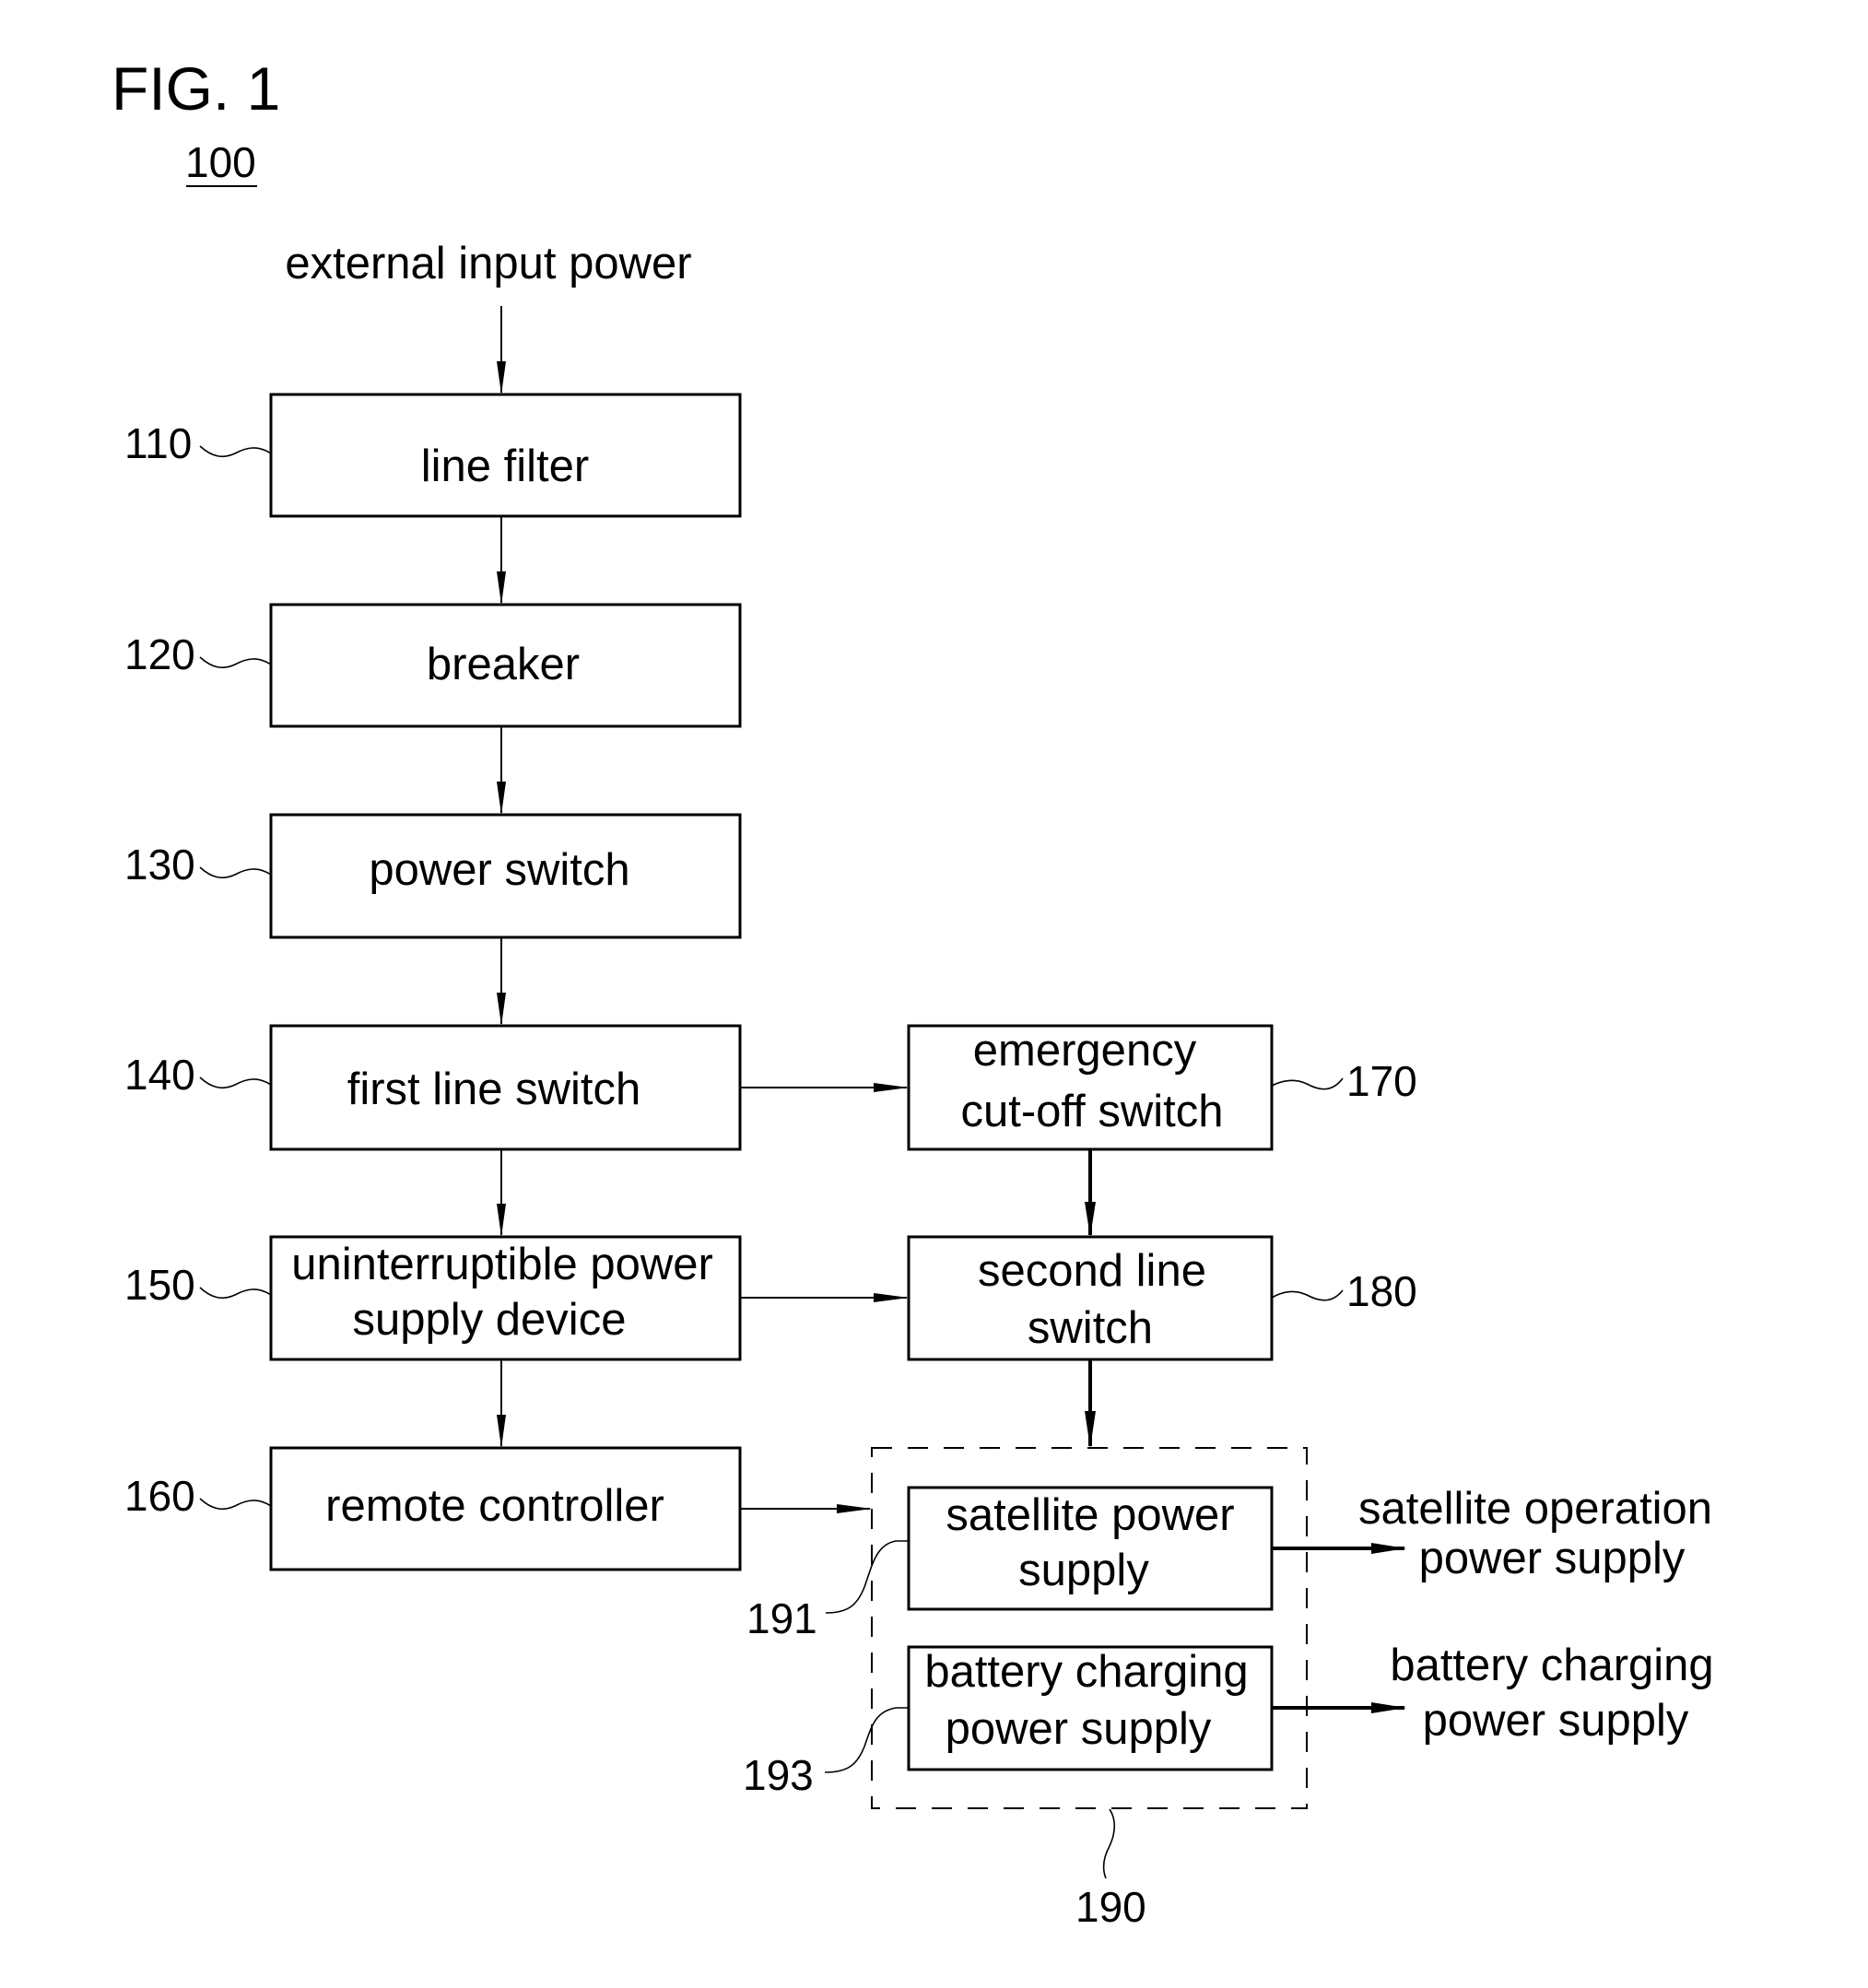 The width and height of the screenshot is (1868, 1988). Describe the element at coordinates (1090, 1328) in the screenshot. I see `block-label-line-2: switch` at that location.